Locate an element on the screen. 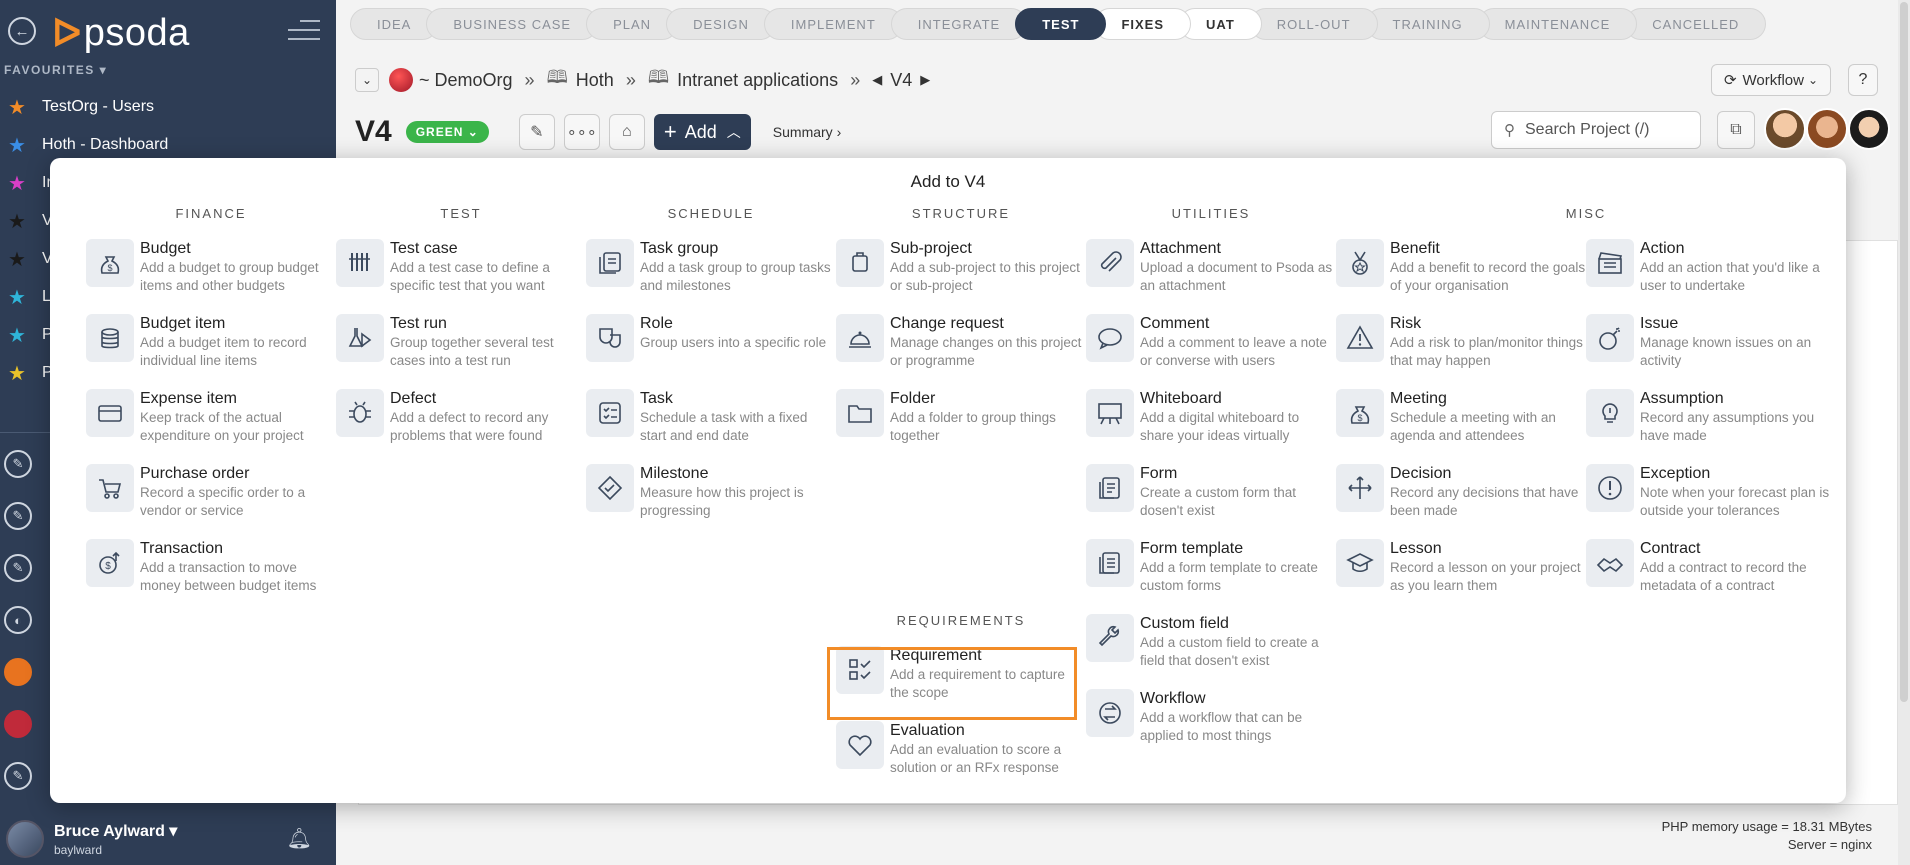 This screenshot has width=1910, height=865. recent-item-icon: ◐ is located at coordinates (18, 620).